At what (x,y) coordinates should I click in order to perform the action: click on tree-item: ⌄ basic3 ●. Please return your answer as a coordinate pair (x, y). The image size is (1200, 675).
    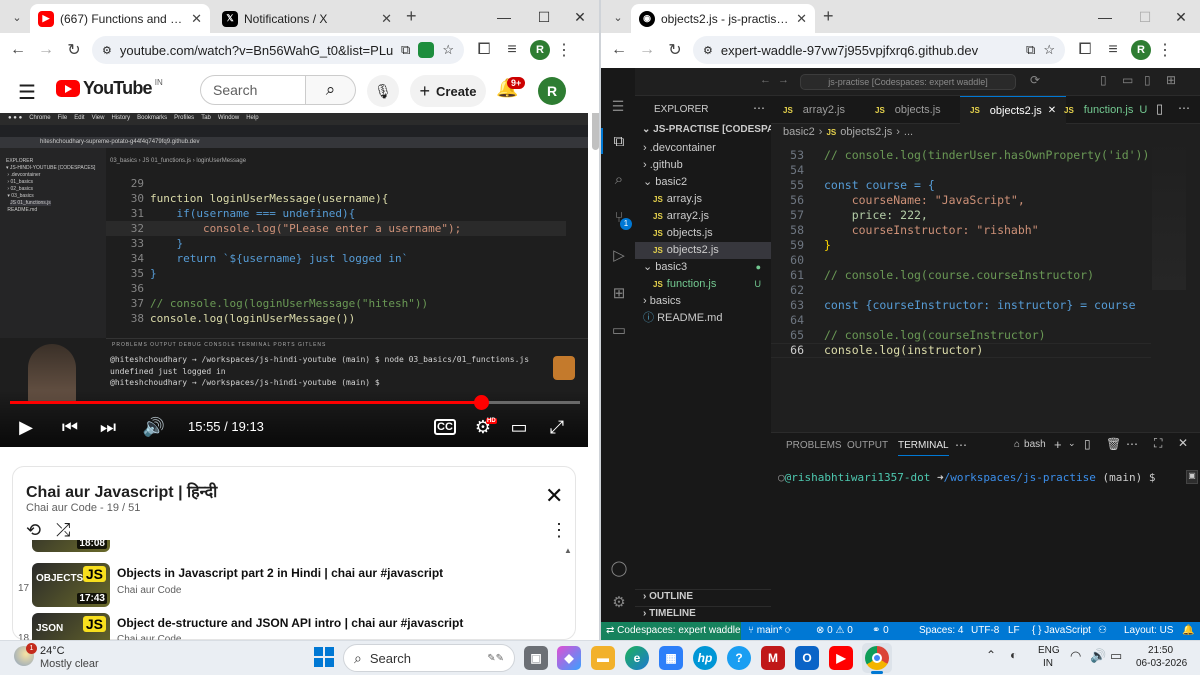
    Looking at the image, I should click on (703, 267).